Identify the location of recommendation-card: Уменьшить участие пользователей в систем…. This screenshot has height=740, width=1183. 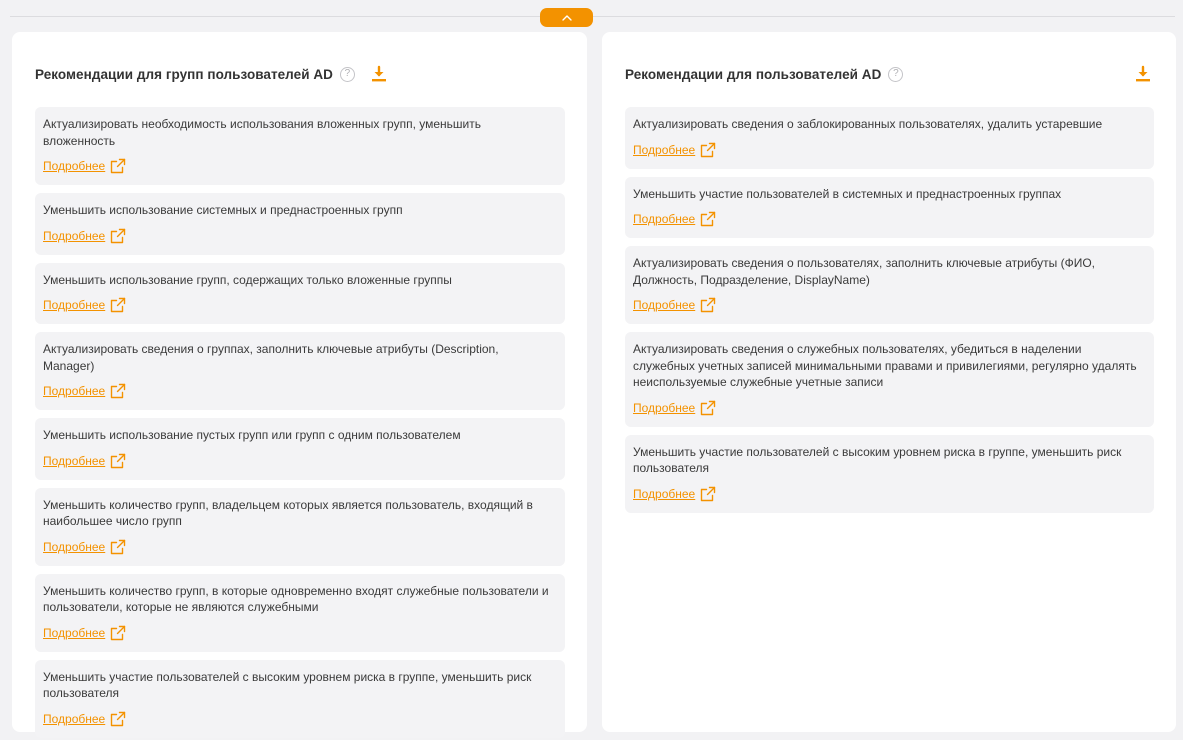
(889, 207).